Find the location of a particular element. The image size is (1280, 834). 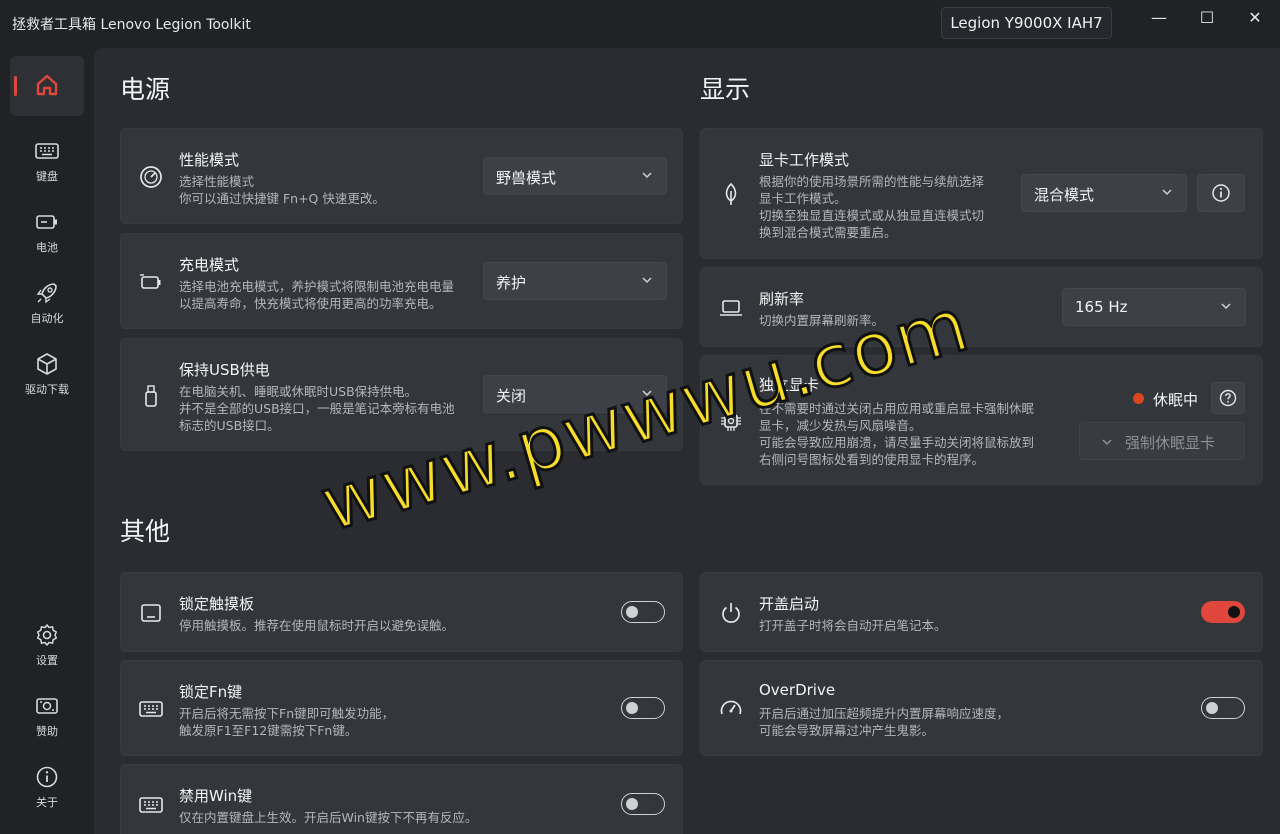

fnlock-title: 锁定Fn键 is located at coordinates (211, 692).